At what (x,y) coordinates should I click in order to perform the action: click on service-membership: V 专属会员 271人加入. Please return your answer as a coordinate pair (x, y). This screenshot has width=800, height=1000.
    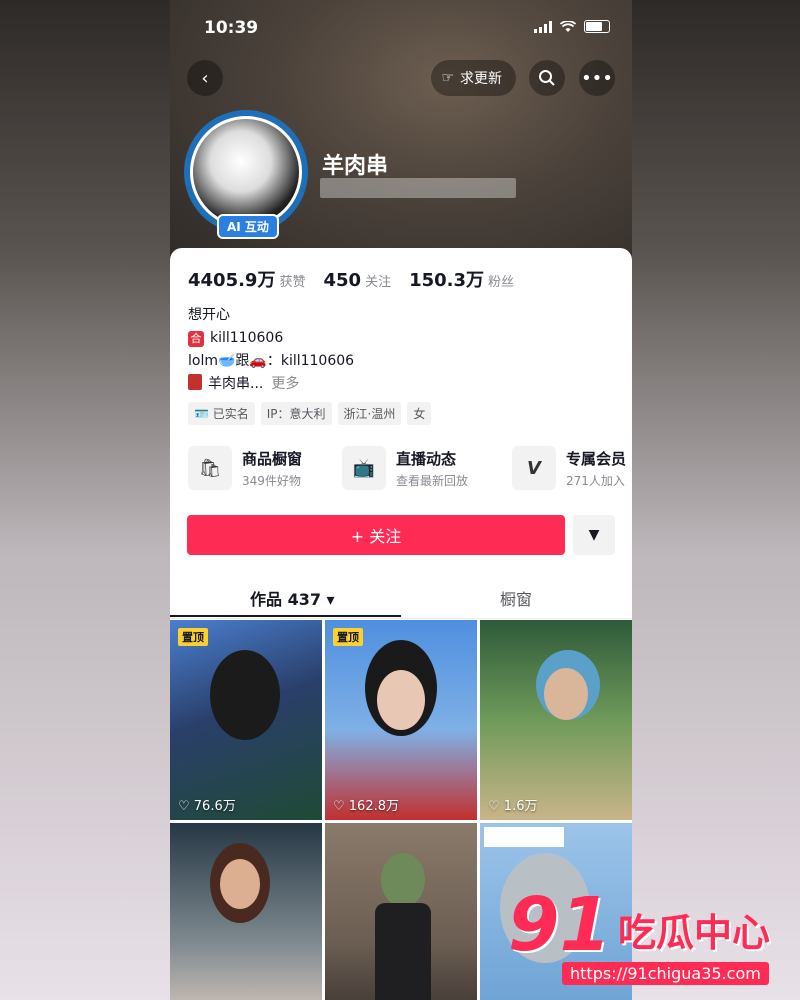
    Looking at the image, I should click on (569, 468).